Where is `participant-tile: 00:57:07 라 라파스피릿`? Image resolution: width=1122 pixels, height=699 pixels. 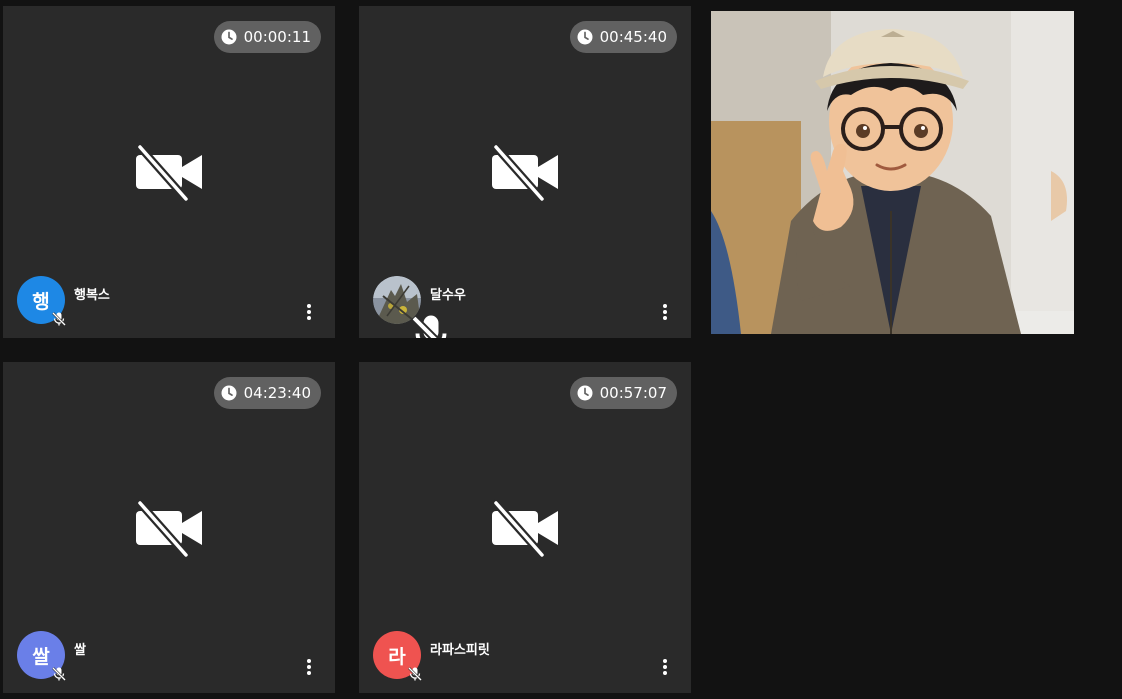
participant-tile: 00:57:07 라 라파스피릿 is located at coordinates (525, 527).